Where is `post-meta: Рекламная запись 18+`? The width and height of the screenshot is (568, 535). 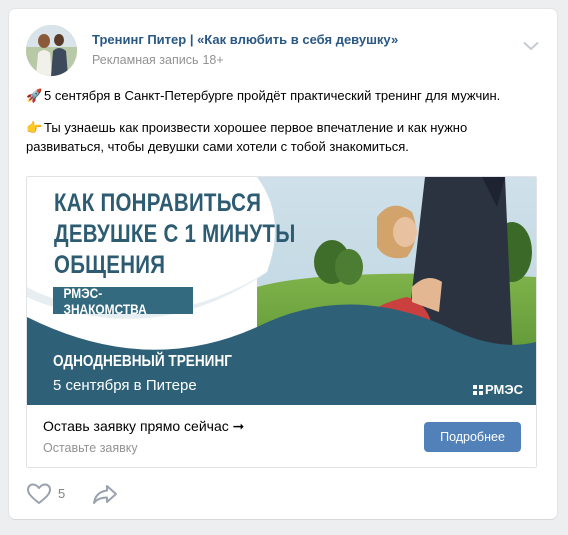
post-meta: Рекламная запись 18+ is located at coordinates (158, 60).